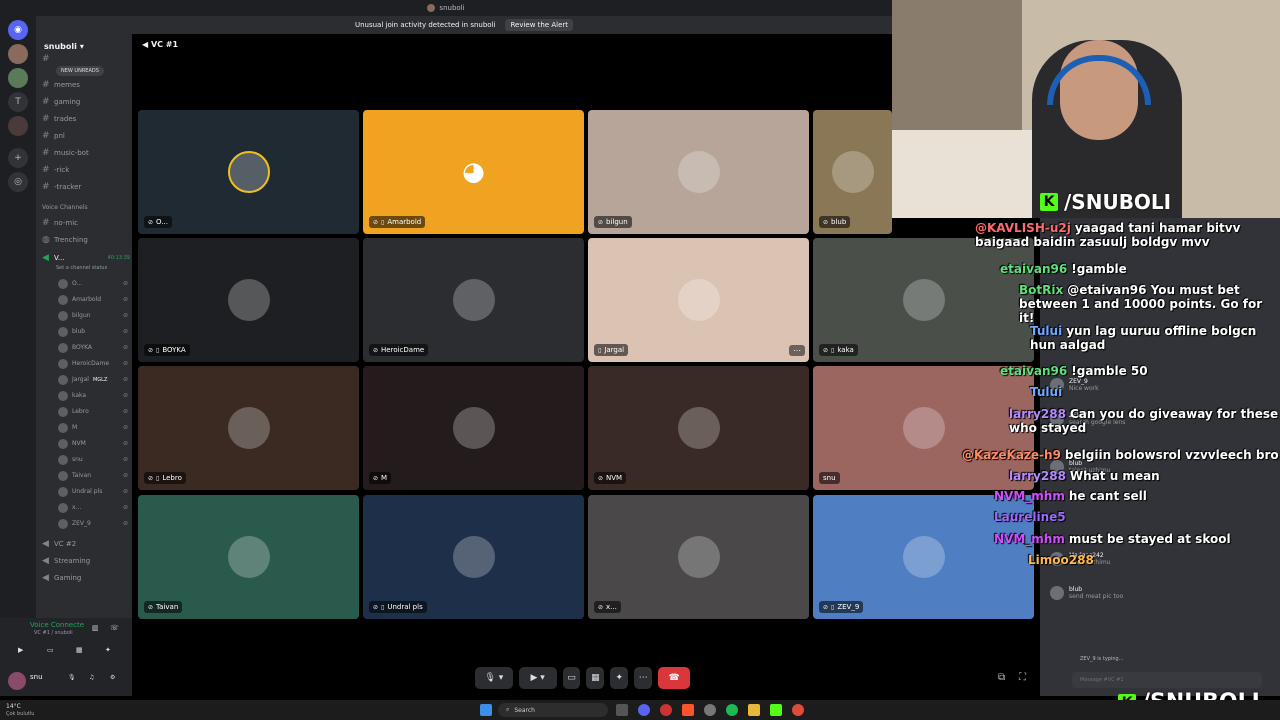 This screenshot has height=720, width=1280. Describe the element at coordinates (50, 650) in the screenshot. I see `screen-share-icon: ▭` at that location.